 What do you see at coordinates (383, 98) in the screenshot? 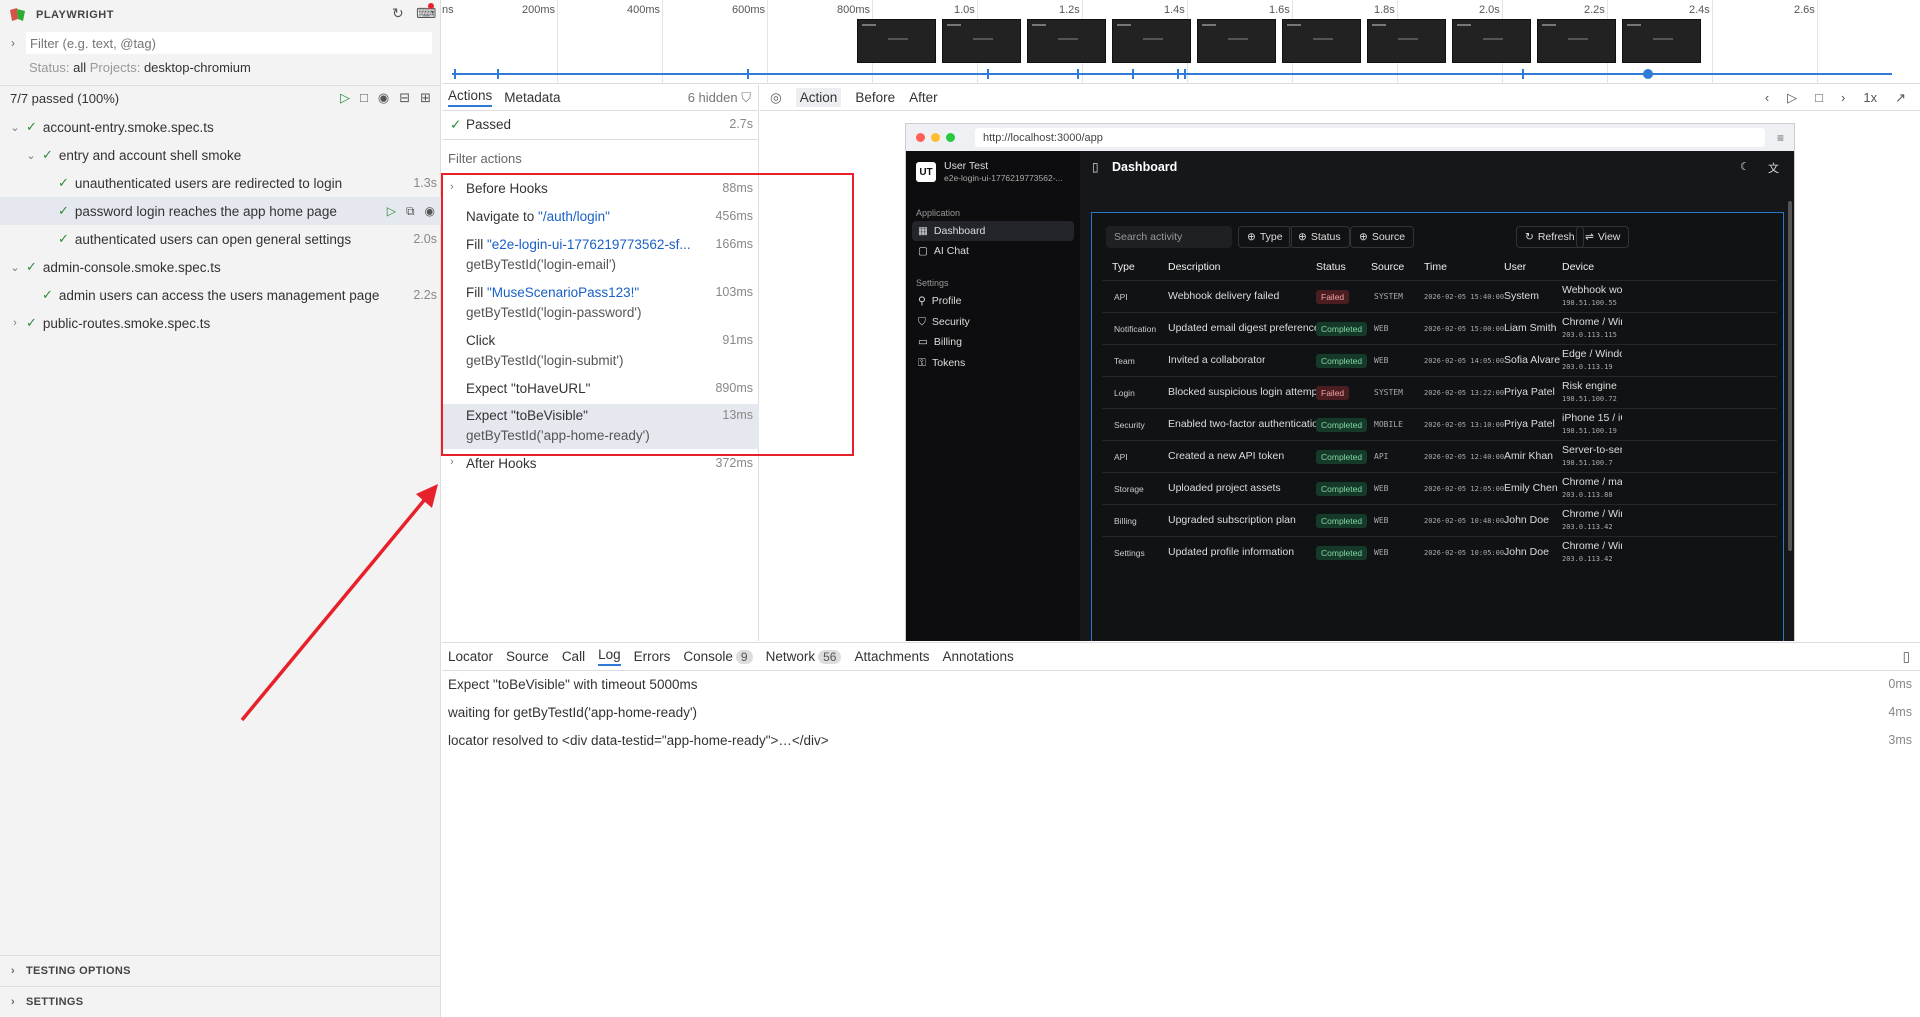
I see `watch-icon: ◉` at bounding box center [383, 98].